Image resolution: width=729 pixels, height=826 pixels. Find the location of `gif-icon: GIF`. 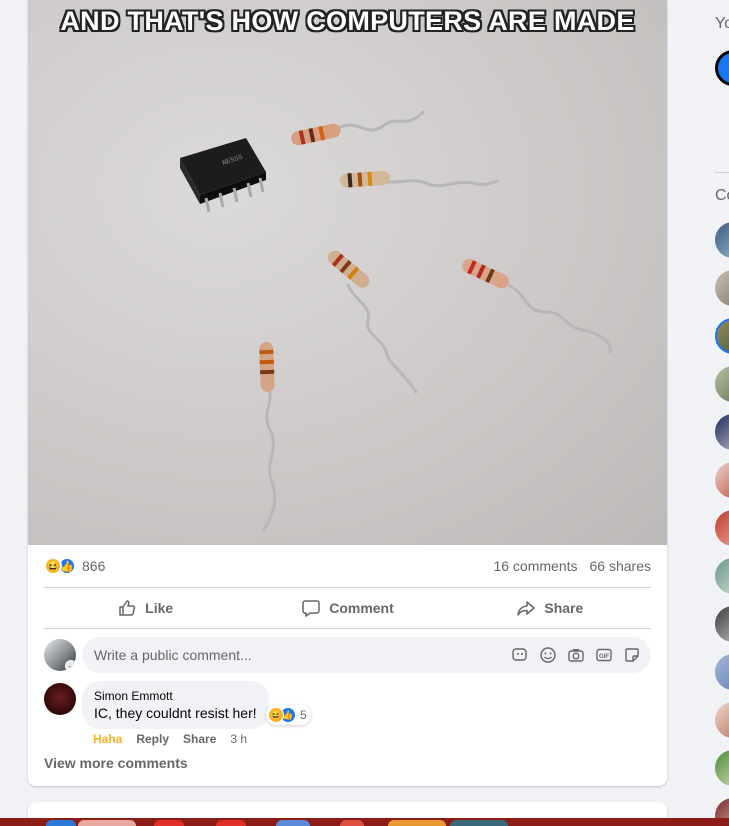

gif-icon: GIF is located at coordinates (604, 655).